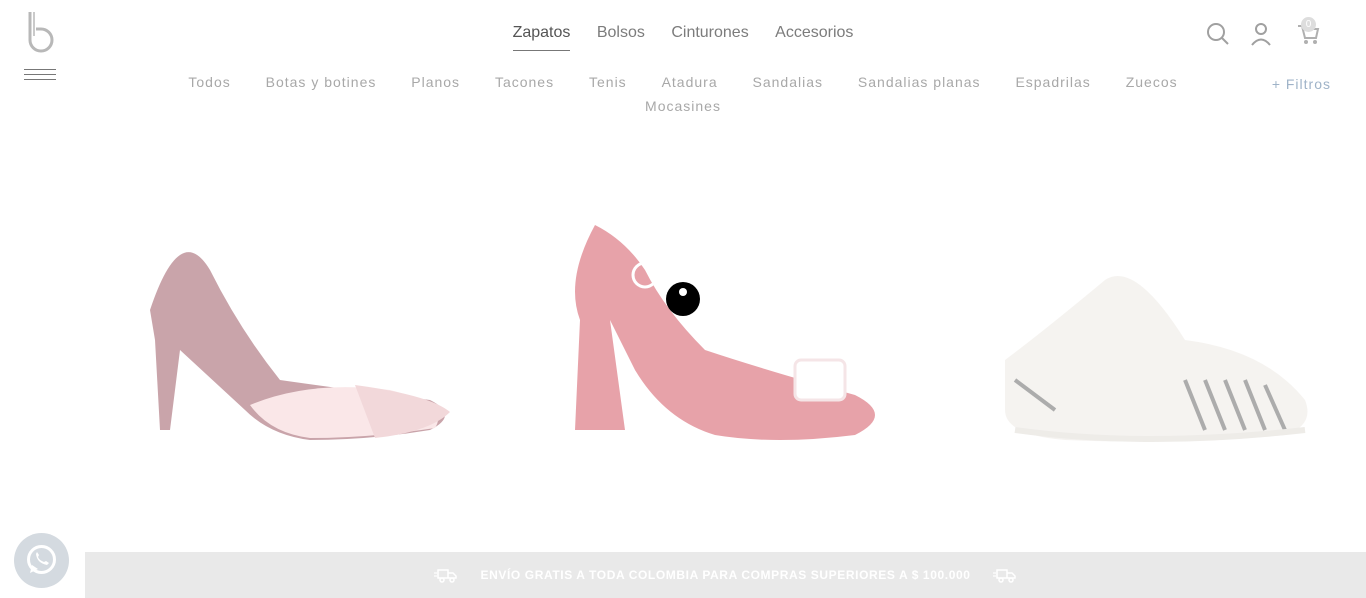 The width and height of the screenshot is (1366, 598). I want to click on nav-item-cinturones: Cinturones, so click(709, 37).